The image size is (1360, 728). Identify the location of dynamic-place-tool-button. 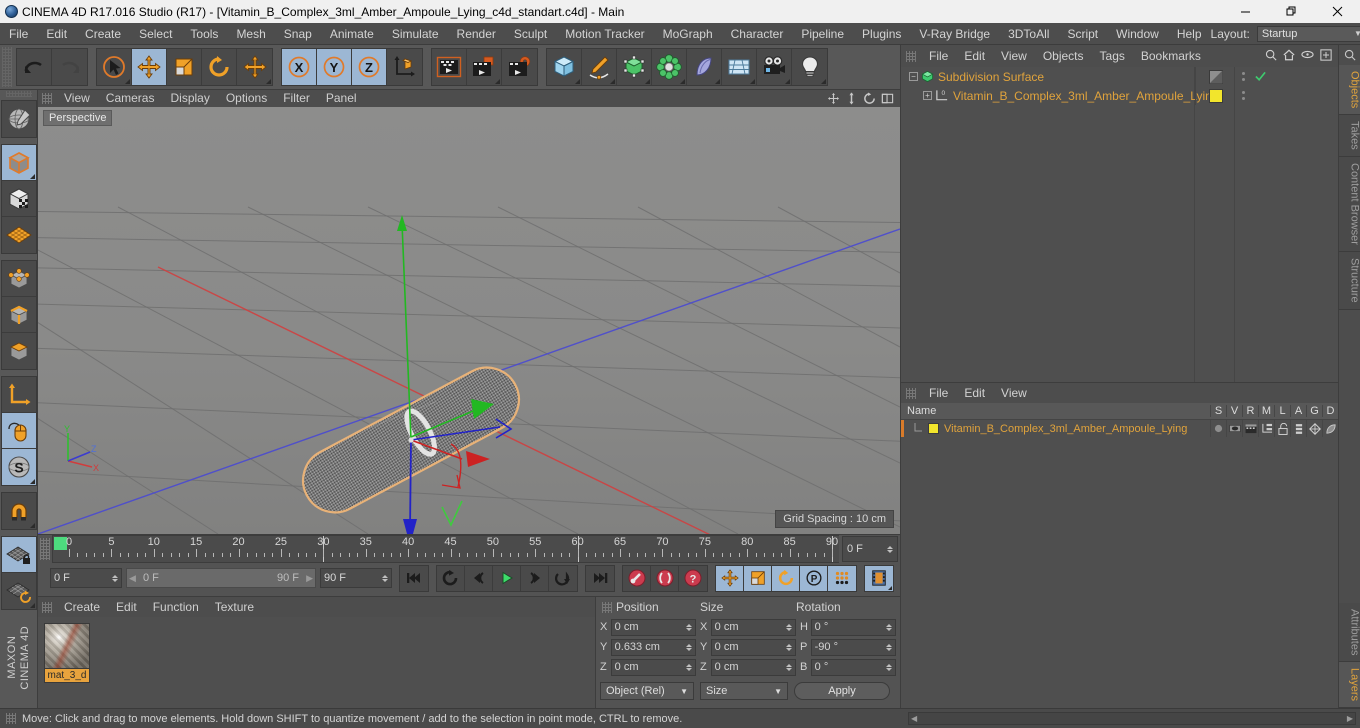
(254, 67).